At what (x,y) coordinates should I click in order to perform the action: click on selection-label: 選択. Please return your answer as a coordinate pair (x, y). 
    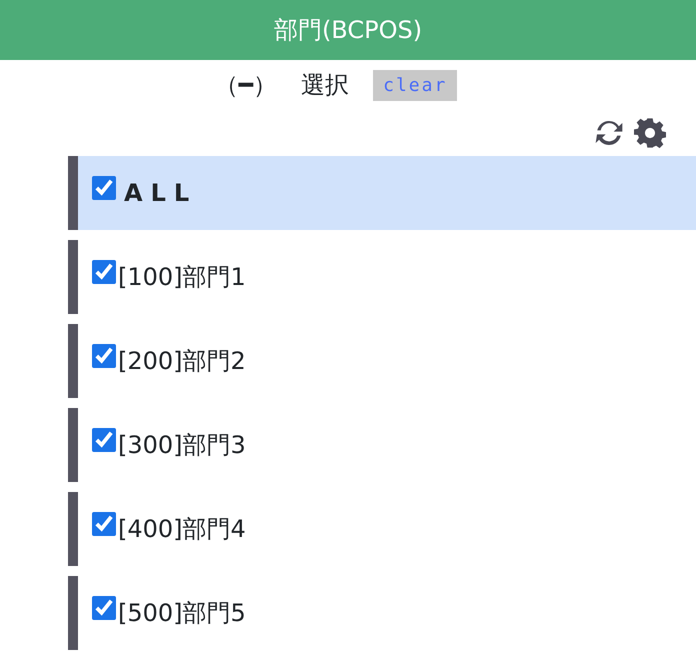
    Looking at the image, I should click on (325, 85).